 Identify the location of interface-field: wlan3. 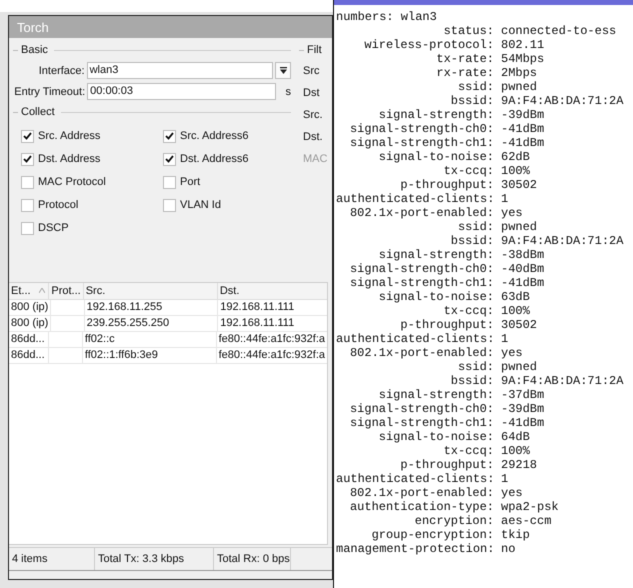
(180, 70).